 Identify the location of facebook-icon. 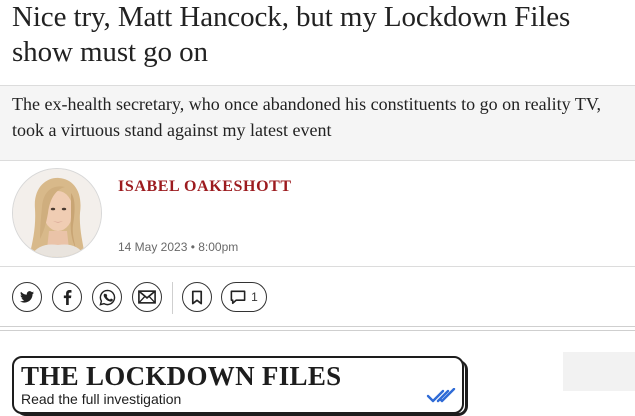
(67, 297).